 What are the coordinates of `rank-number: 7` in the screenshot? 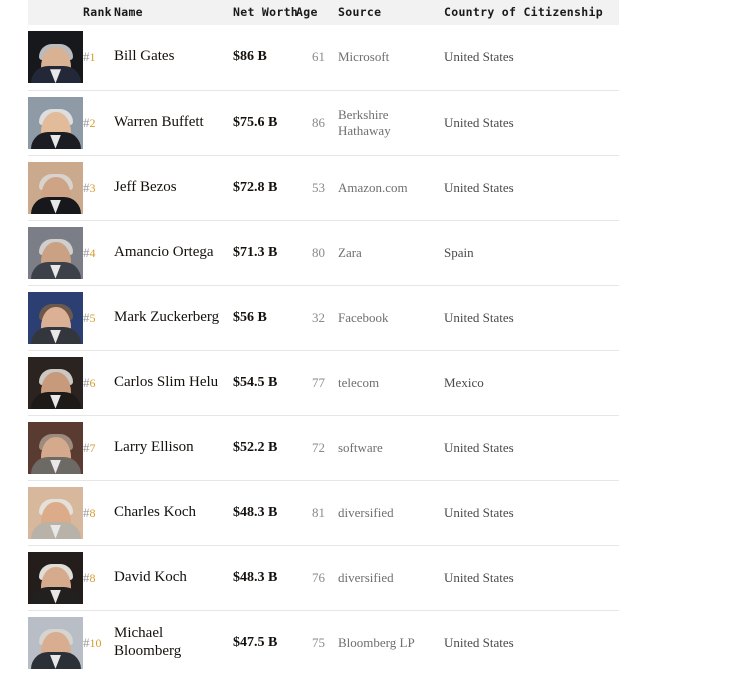 It's located at (92, 447).